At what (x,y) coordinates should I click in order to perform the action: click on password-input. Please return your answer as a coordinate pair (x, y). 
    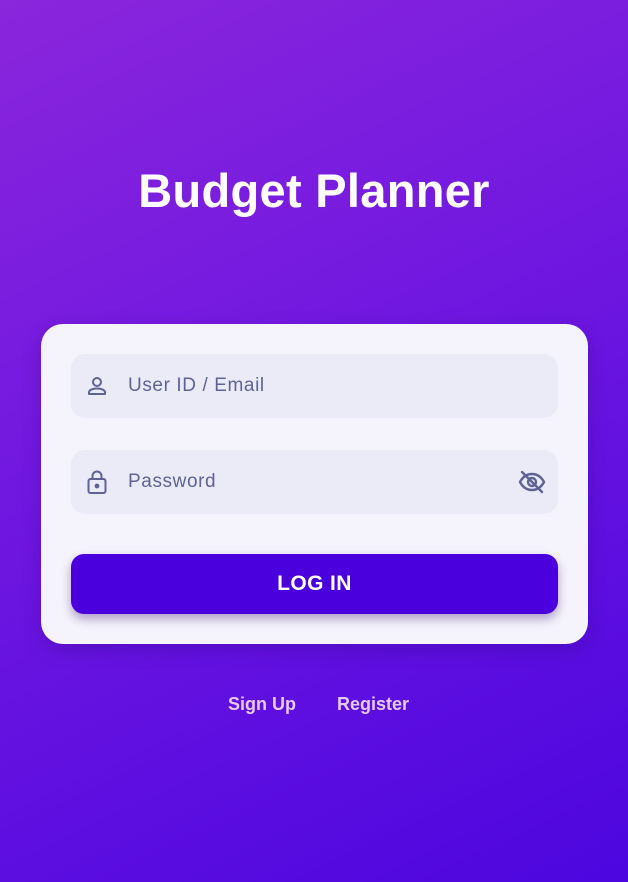
    Looking at the image, I should click on (321, 482).